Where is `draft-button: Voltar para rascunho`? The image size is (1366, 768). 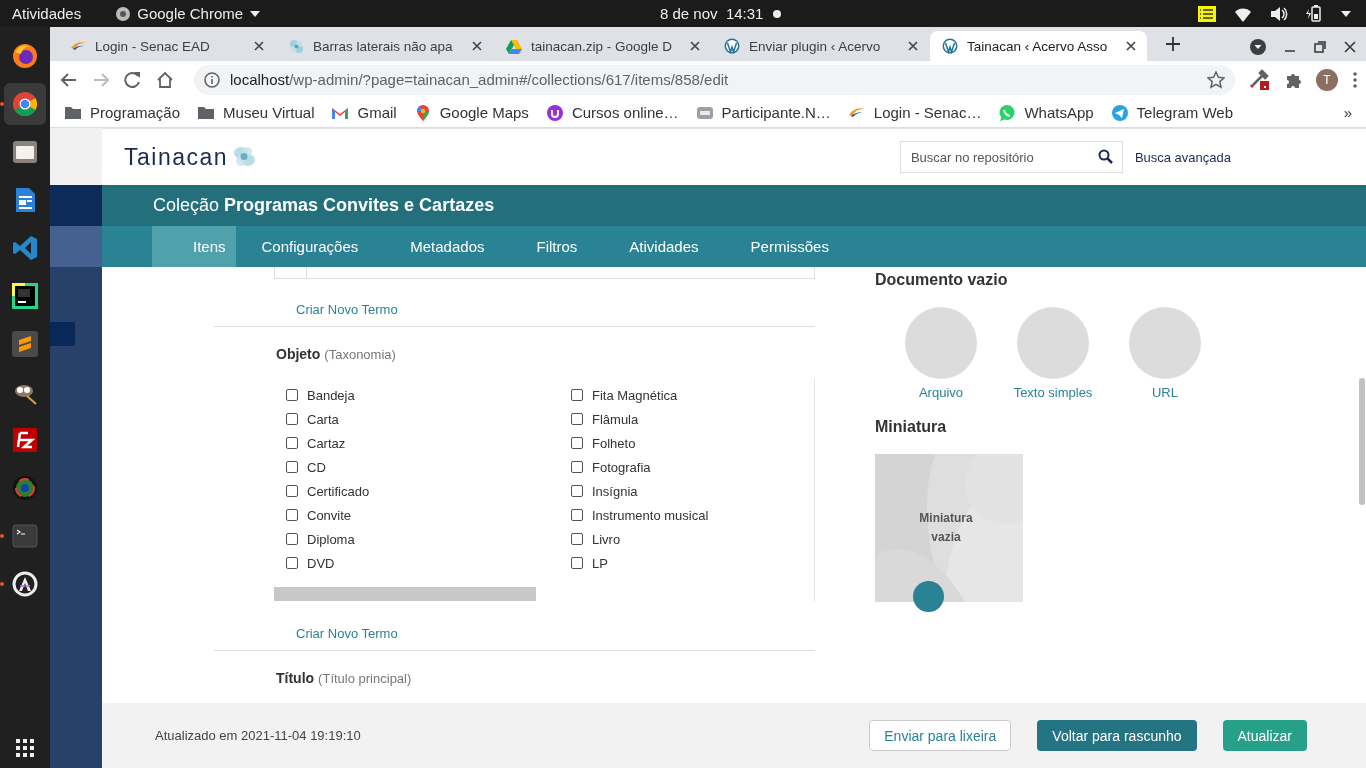 draft-button: Voltar para rascunho is located at coordinates (1117, 735).